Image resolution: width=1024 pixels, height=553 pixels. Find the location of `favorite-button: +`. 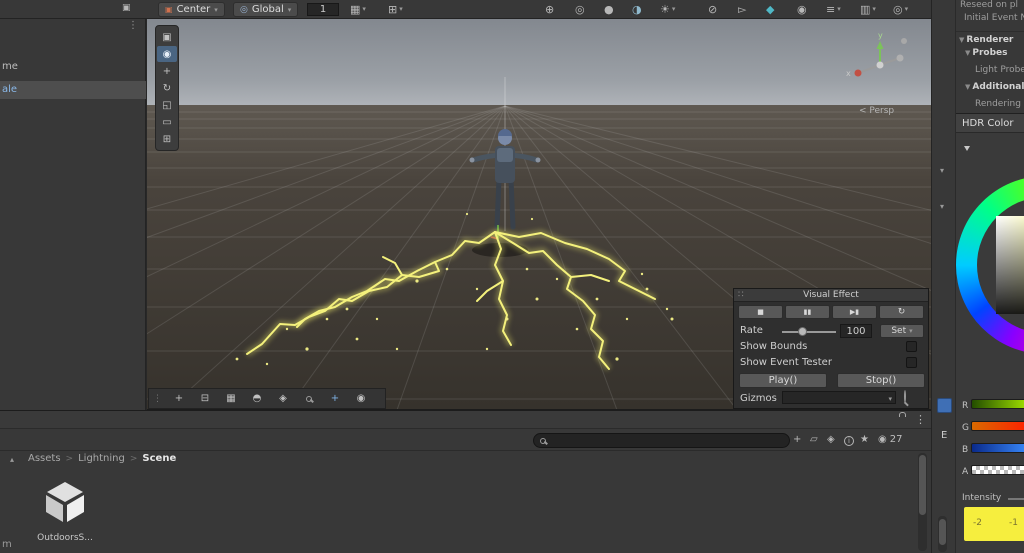

favorite-button: + is located at coordinates (797, 440).